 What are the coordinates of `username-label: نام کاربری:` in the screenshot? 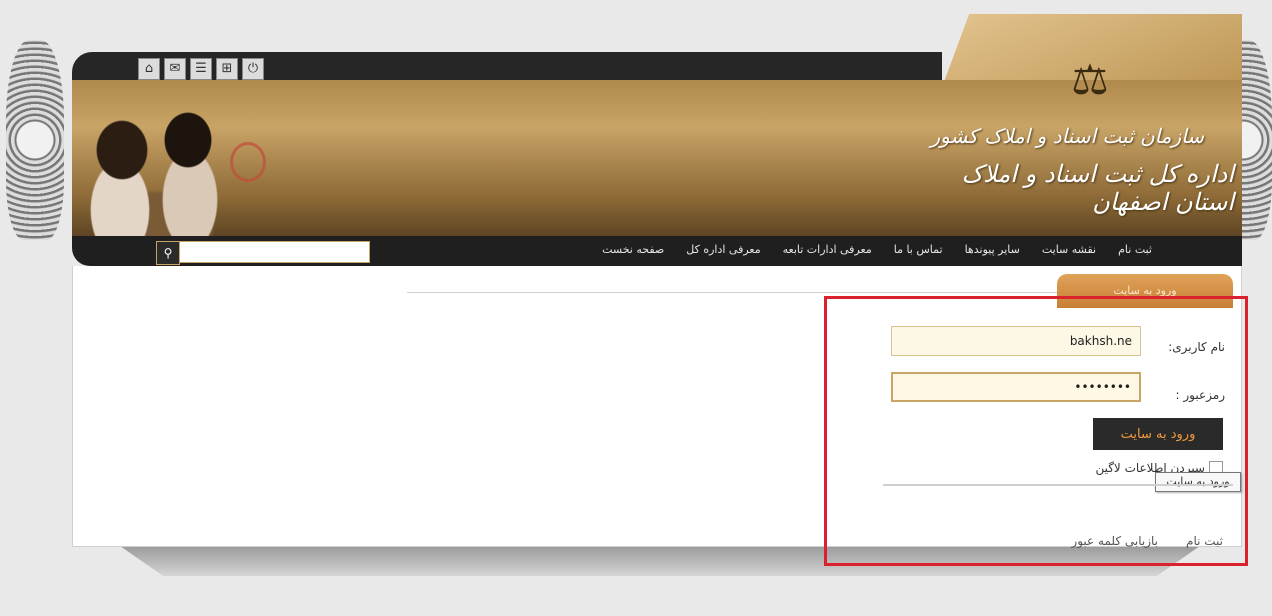 It's located at (1196, 347).